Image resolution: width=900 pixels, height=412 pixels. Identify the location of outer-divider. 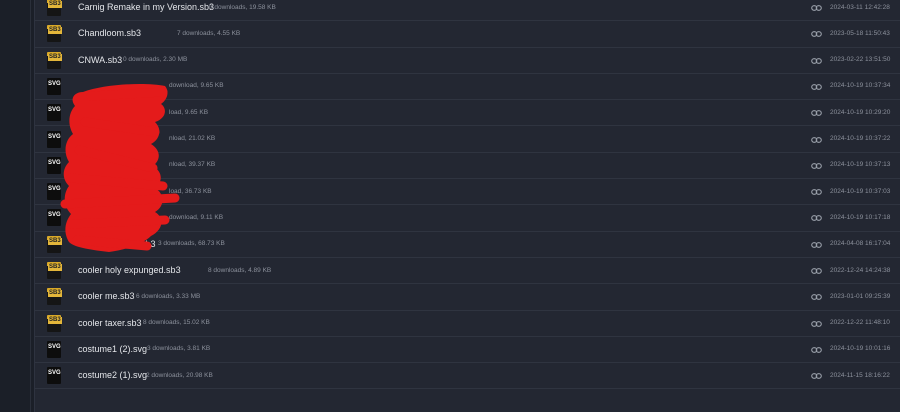
(30, 206).